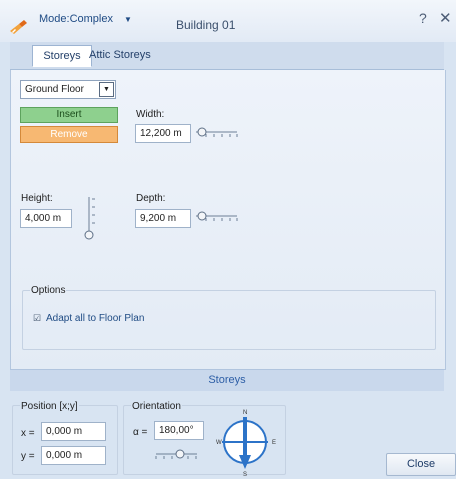  What do you see at coordinates (49, 406) in the screenshot?
I see `position-title: Position [x;y]` at bounding box center [49, 406].